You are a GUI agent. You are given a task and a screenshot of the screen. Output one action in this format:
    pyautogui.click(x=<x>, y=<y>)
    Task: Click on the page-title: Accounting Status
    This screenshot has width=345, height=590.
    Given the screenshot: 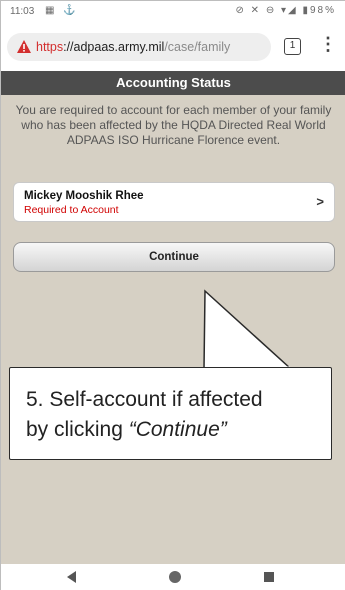 What is the action you would take?
    pyautogui.click(x=173, y=83)
    